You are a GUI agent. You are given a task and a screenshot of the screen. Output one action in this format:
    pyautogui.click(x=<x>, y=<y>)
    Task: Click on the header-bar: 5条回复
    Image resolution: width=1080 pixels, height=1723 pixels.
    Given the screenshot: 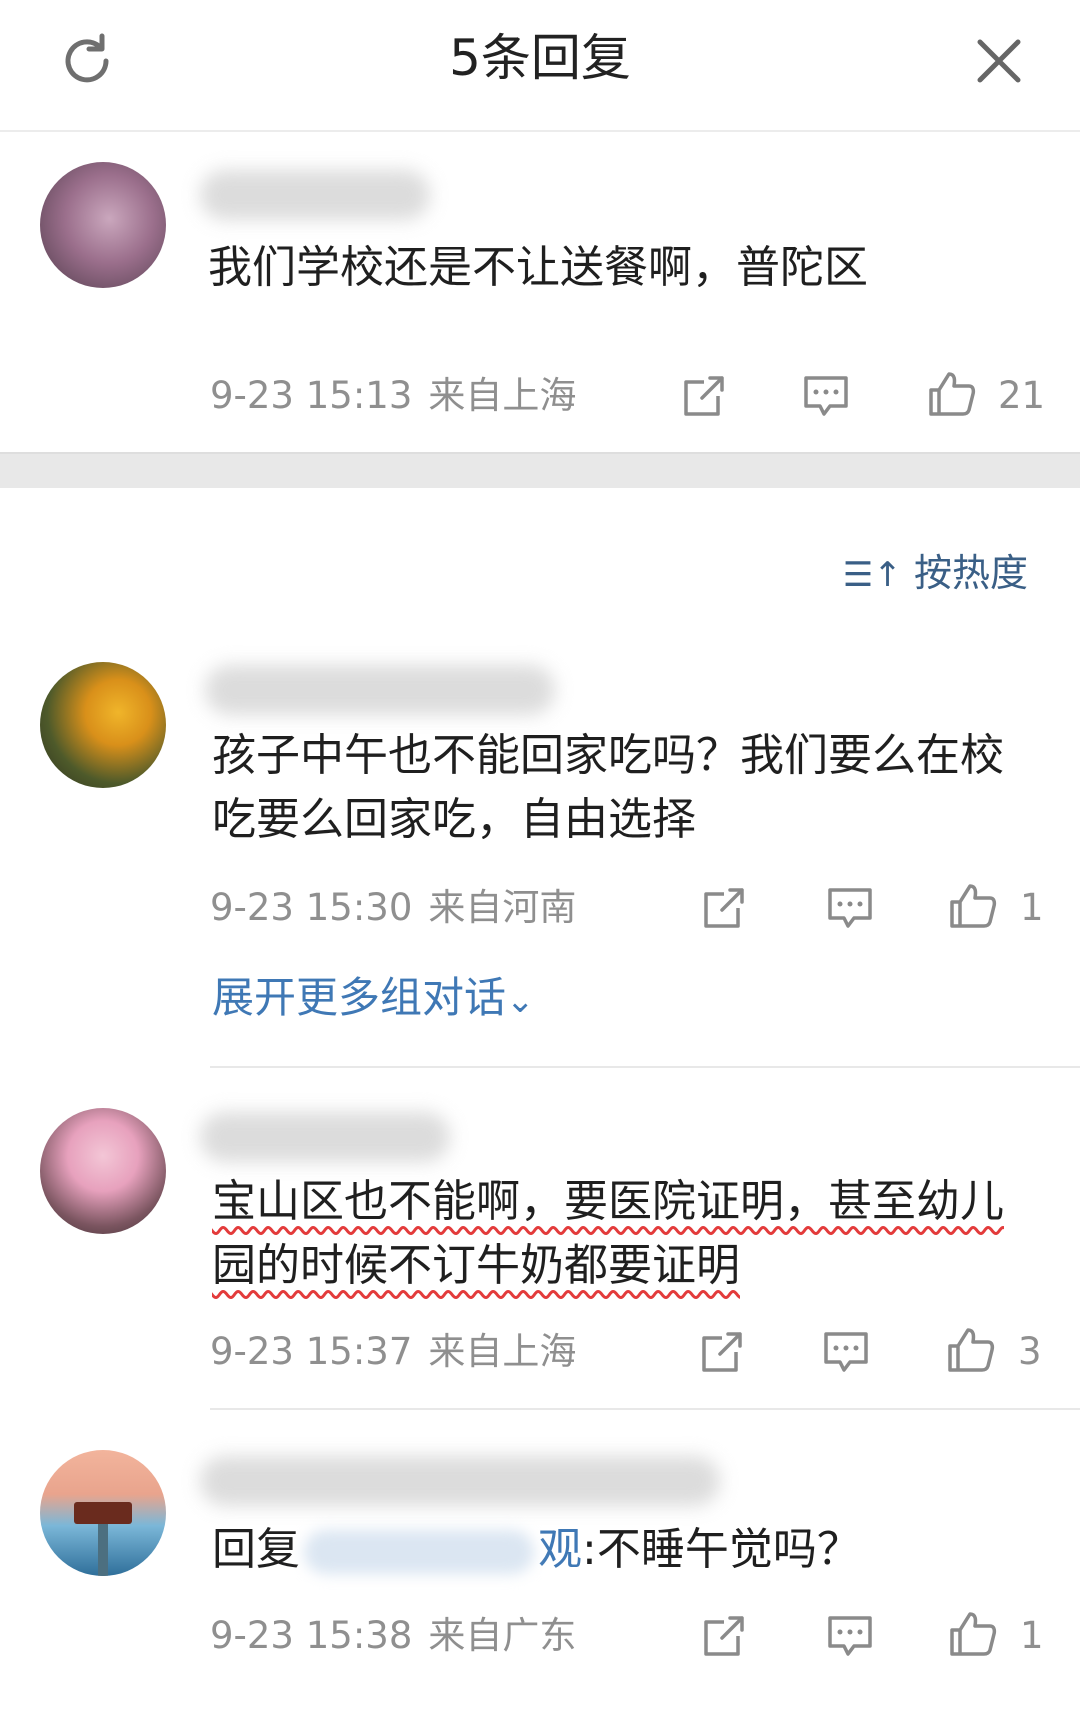 What is the action you would take?
    pyautogui.click(x=540, y=66)
    